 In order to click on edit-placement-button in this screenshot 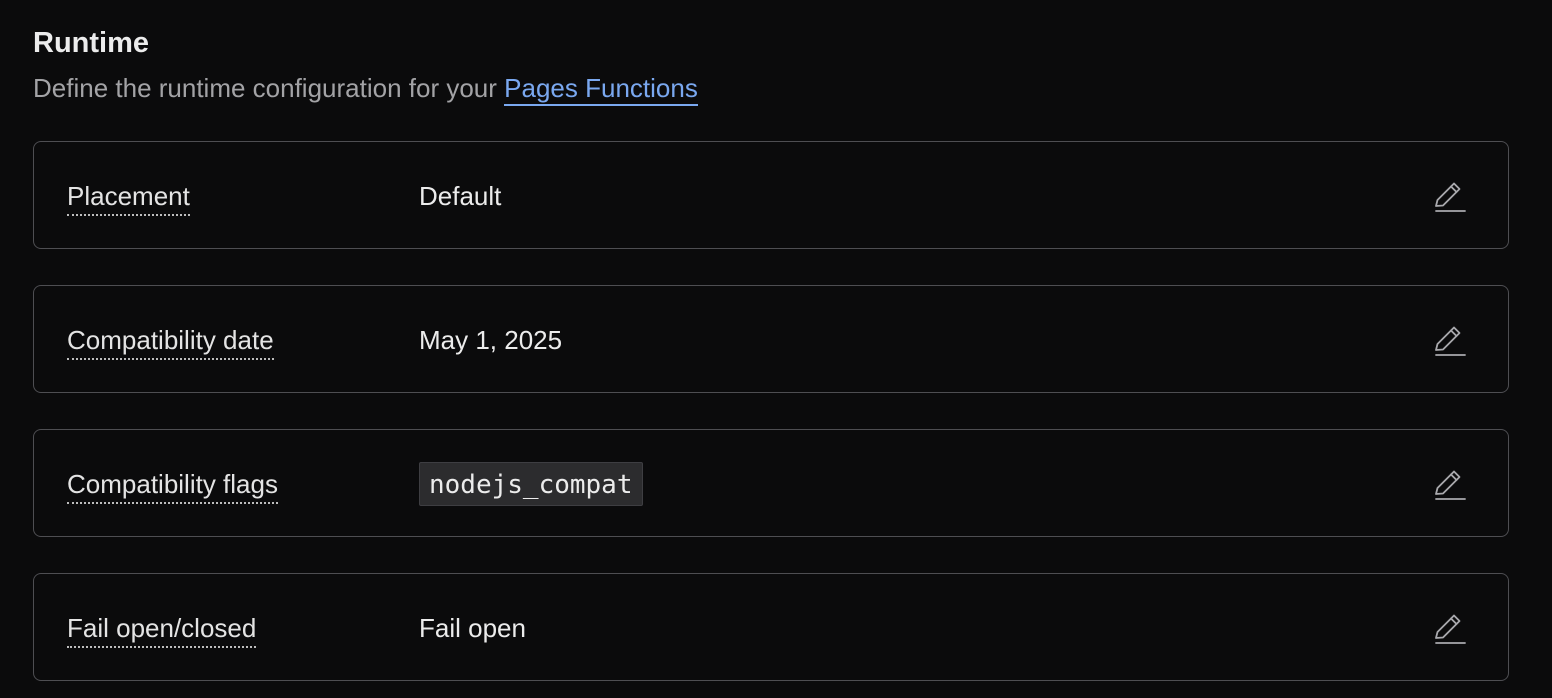, I will do `click(1450, 196)`.